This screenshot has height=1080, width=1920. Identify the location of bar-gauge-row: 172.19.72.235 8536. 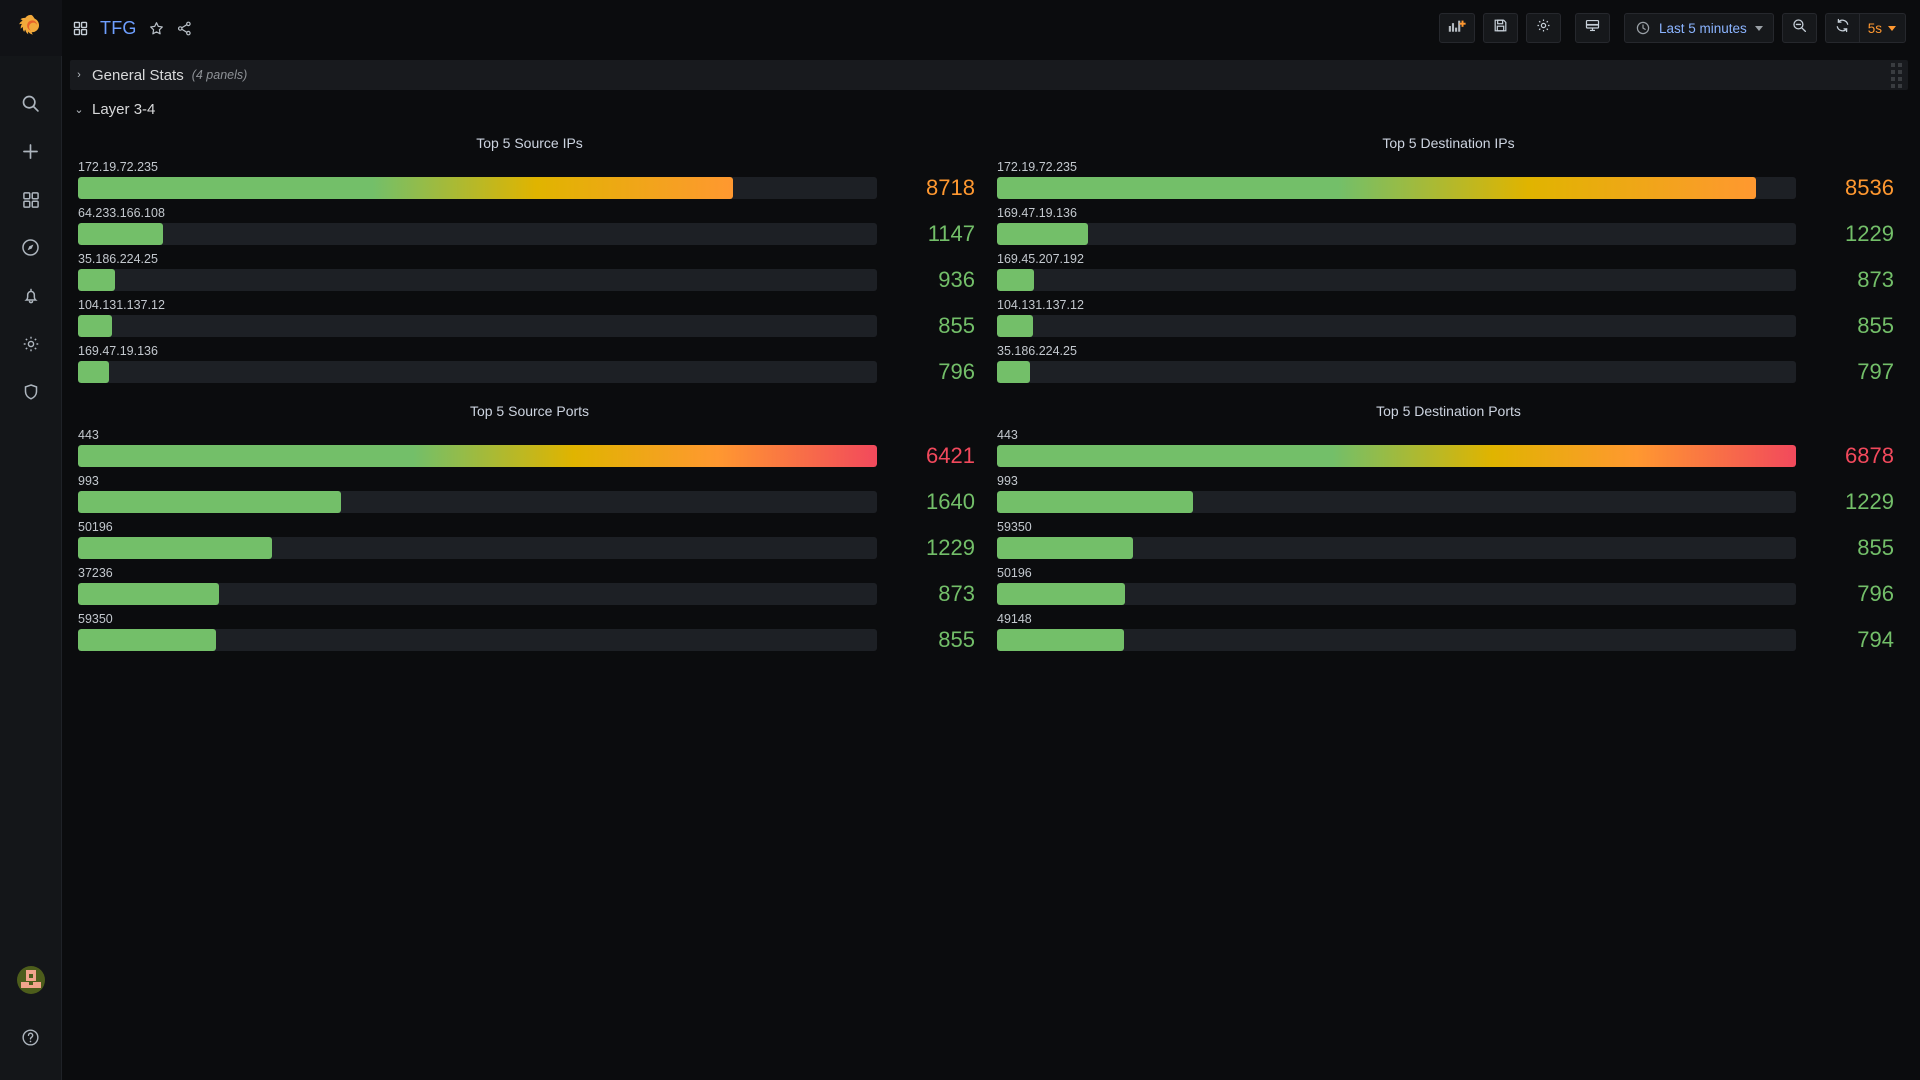
(1448, 179).